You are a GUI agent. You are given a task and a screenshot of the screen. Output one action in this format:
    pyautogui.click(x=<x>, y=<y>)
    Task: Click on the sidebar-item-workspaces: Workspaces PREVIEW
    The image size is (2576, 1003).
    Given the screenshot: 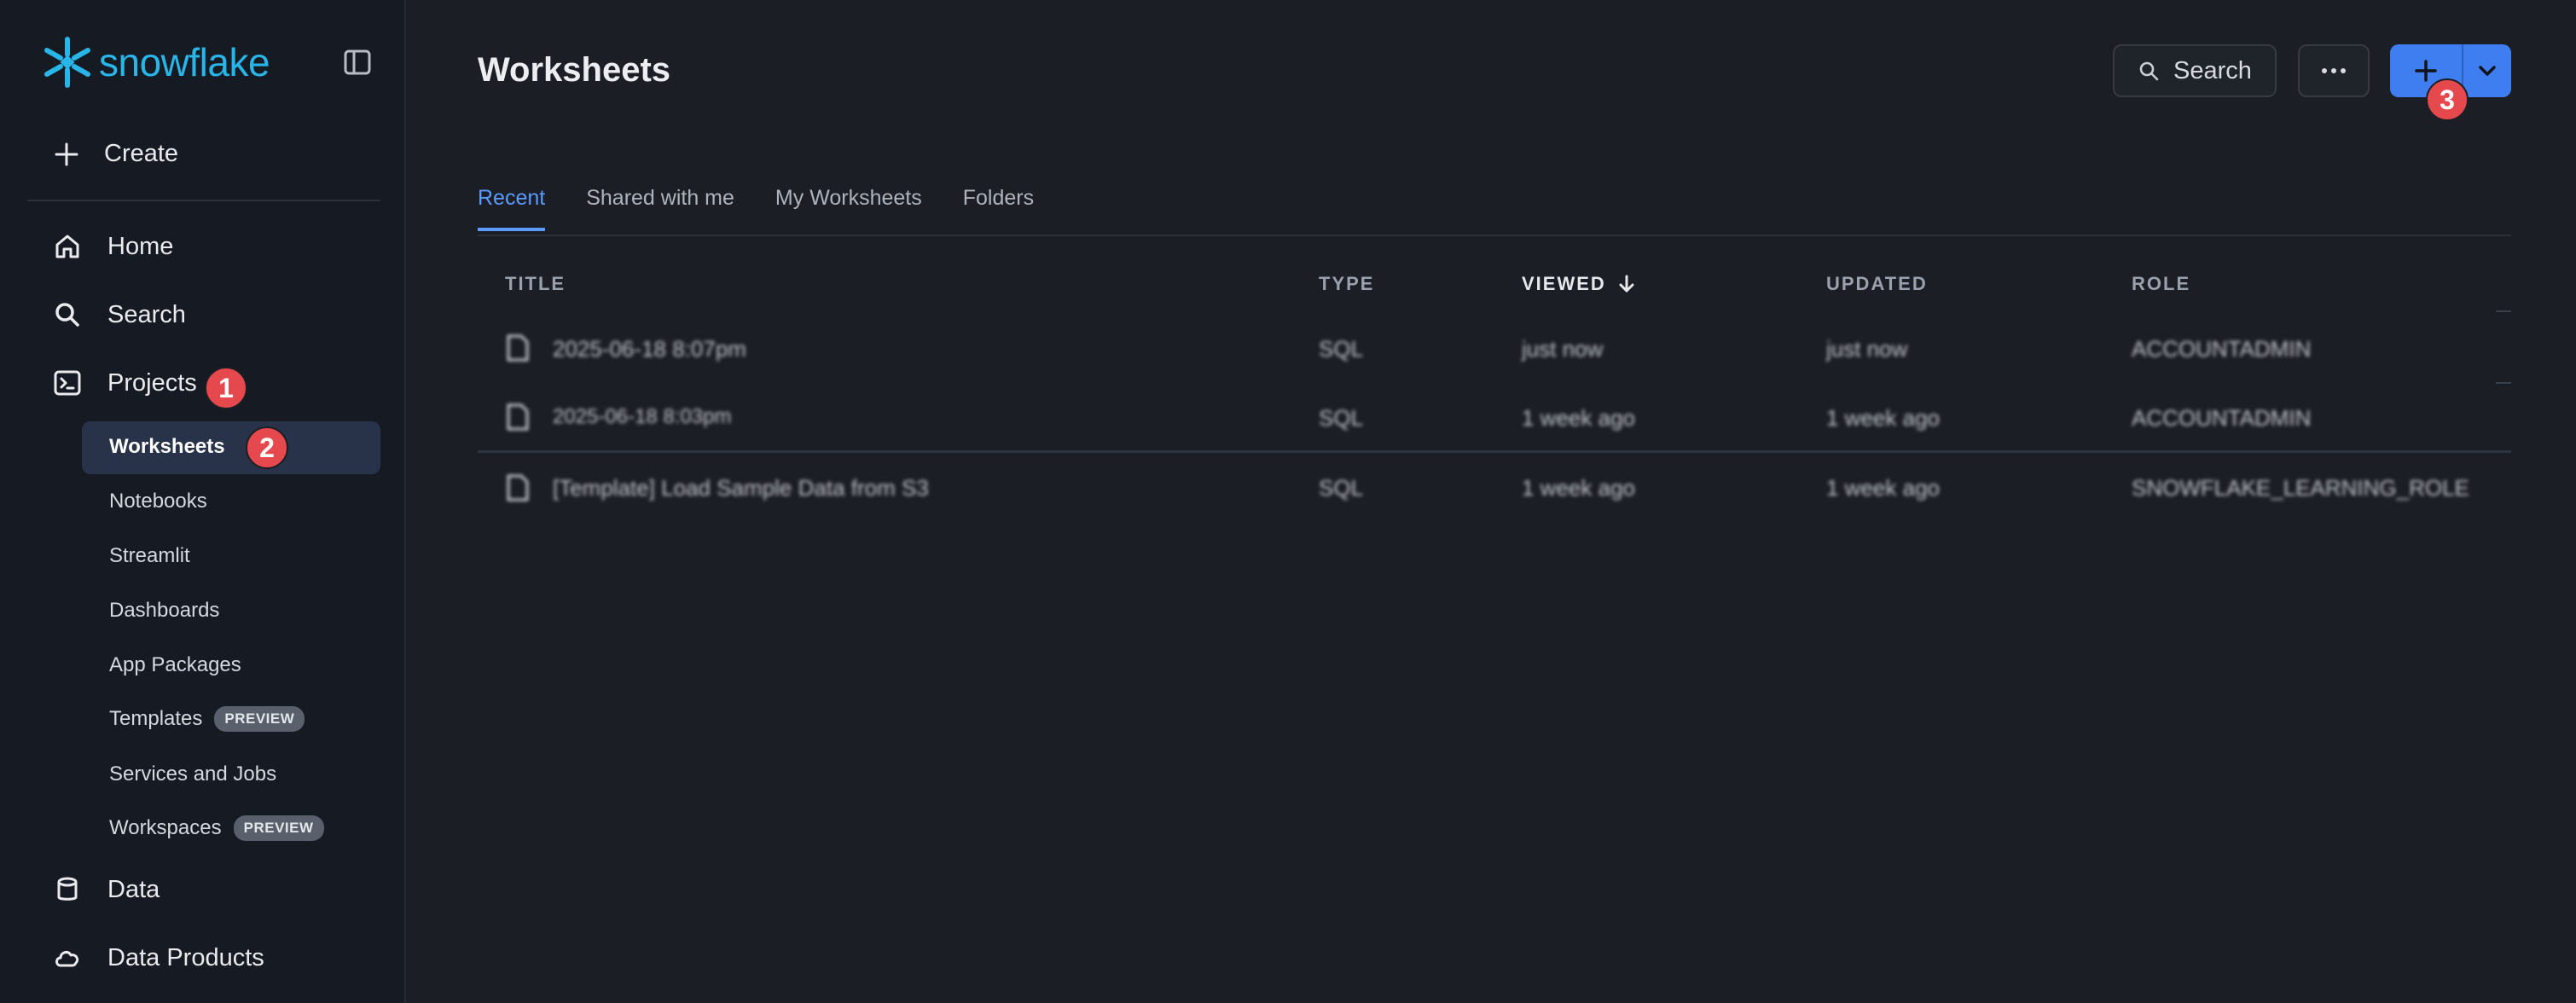 What is the action you would take?
    pyautogui.click(x=216, y=828)
    